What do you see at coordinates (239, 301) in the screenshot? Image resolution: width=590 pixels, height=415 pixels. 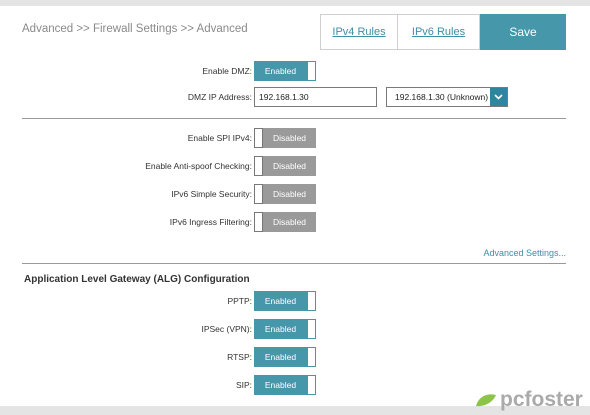 I see `pptp-label: PPTP:` at bounding box center [239, 301].